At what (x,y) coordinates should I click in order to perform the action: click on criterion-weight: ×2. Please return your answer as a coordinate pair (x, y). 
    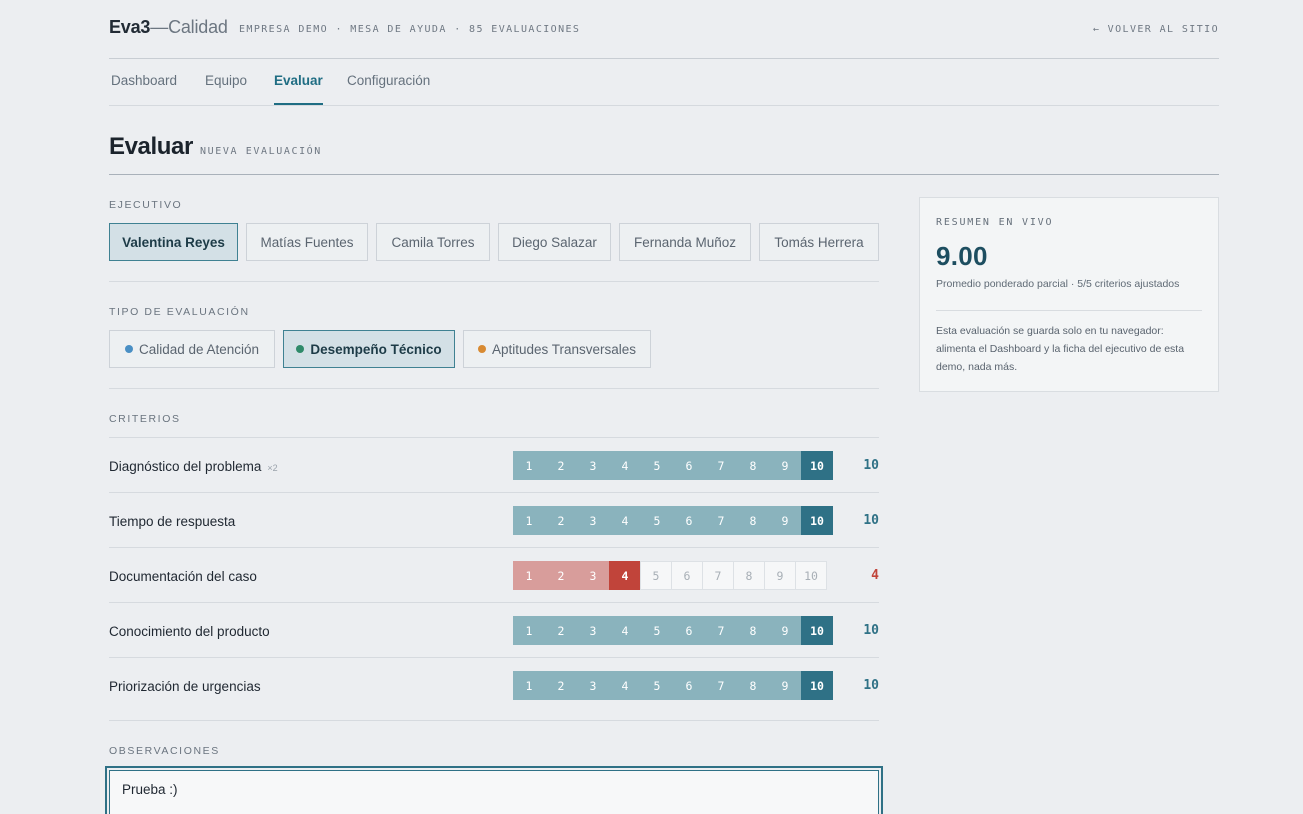
    Looking at the image, I should click on (272, 468).